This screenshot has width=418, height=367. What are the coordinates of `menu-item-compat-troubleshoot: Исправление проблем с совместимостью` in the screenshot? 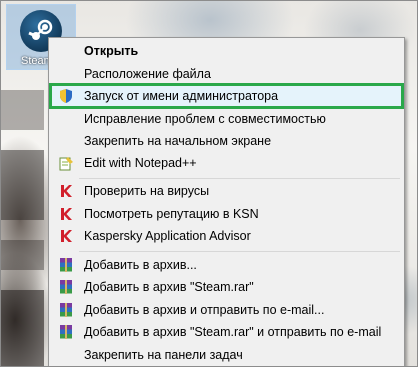 It's located at (226, 119).